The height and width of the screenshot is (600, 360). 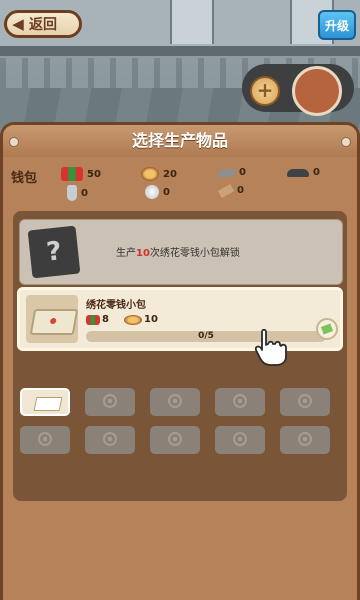 What do you see at coordinates (270, 347) in the screenshot?
I see `pointer-hand-icon` at bounding box center [270, 347].